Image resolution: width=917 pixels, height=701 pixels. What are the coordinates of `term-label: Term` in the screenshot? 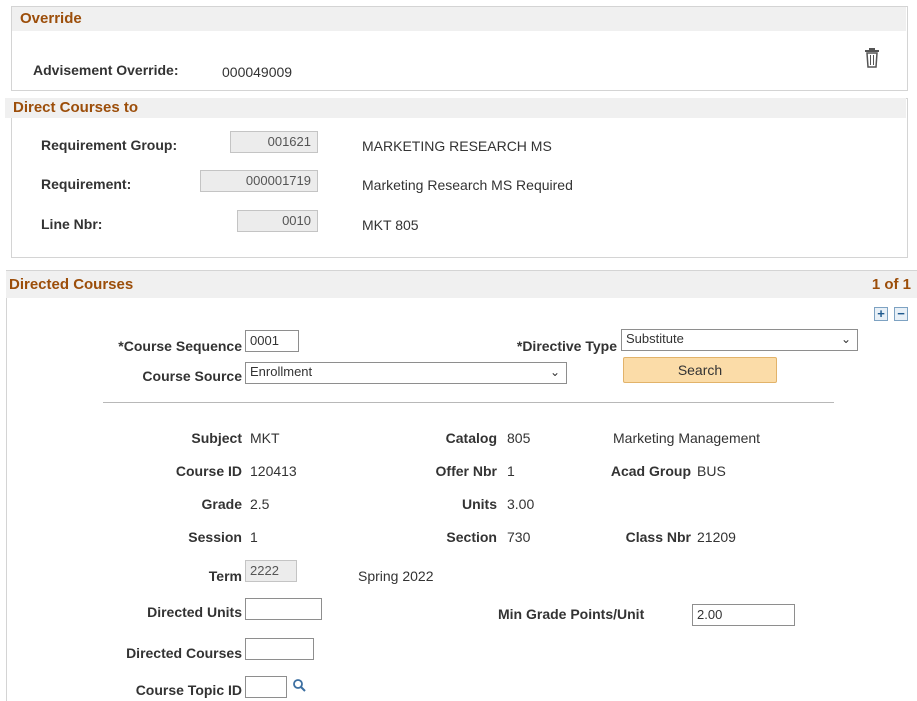 It's located at (225, 576).